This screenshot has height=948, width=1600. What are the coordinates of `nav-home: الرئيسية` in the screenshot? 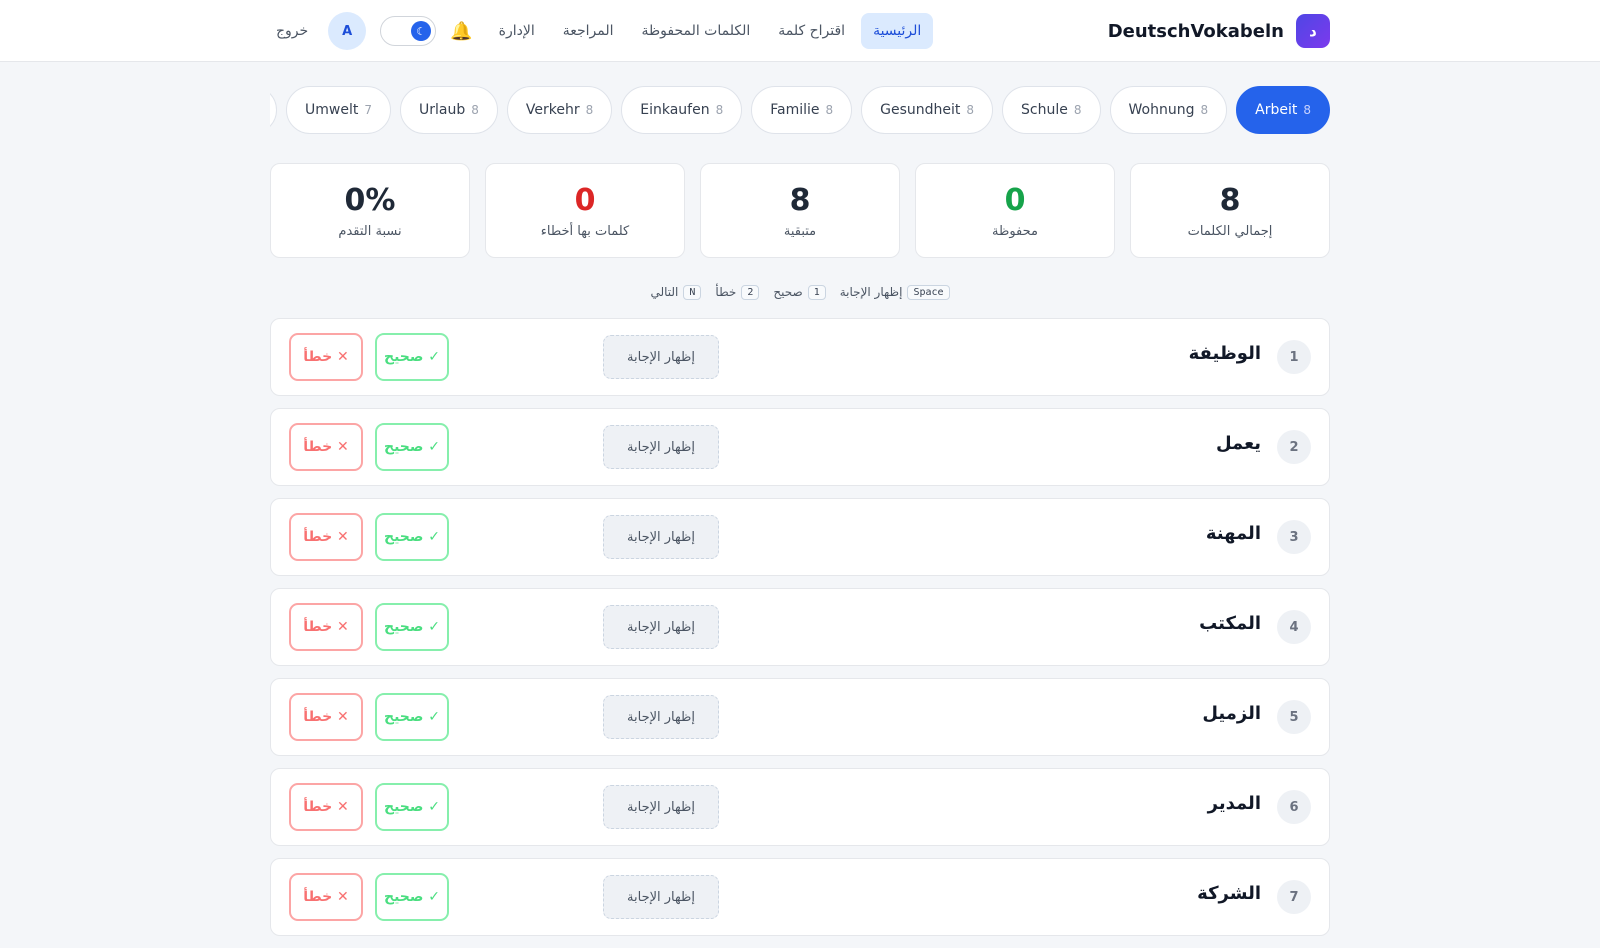 It's located at (897, 31).